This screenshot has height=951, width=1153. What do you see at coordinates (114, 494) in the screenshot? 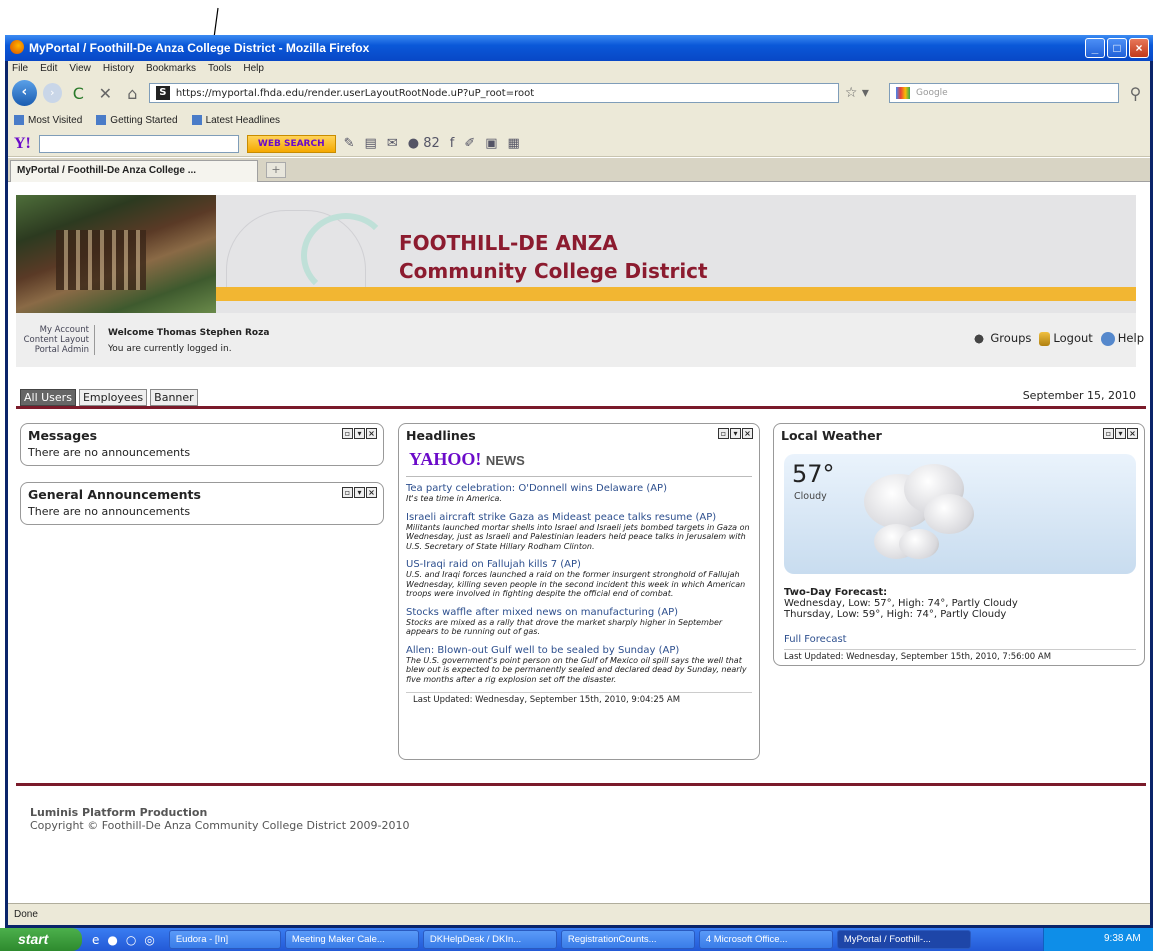
I see `general-title: General Announcements` at bounding box center [114, 494].